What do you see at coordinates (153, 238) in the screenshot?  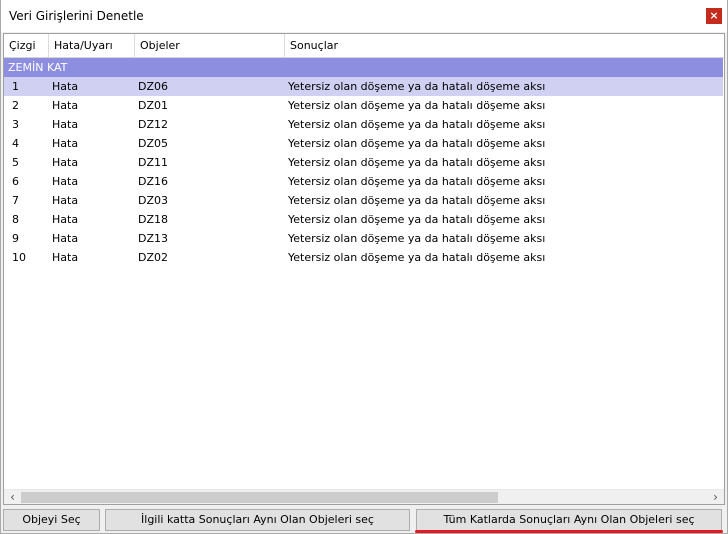 I see `row-object: DZ13` at bounding box center [153, 238].